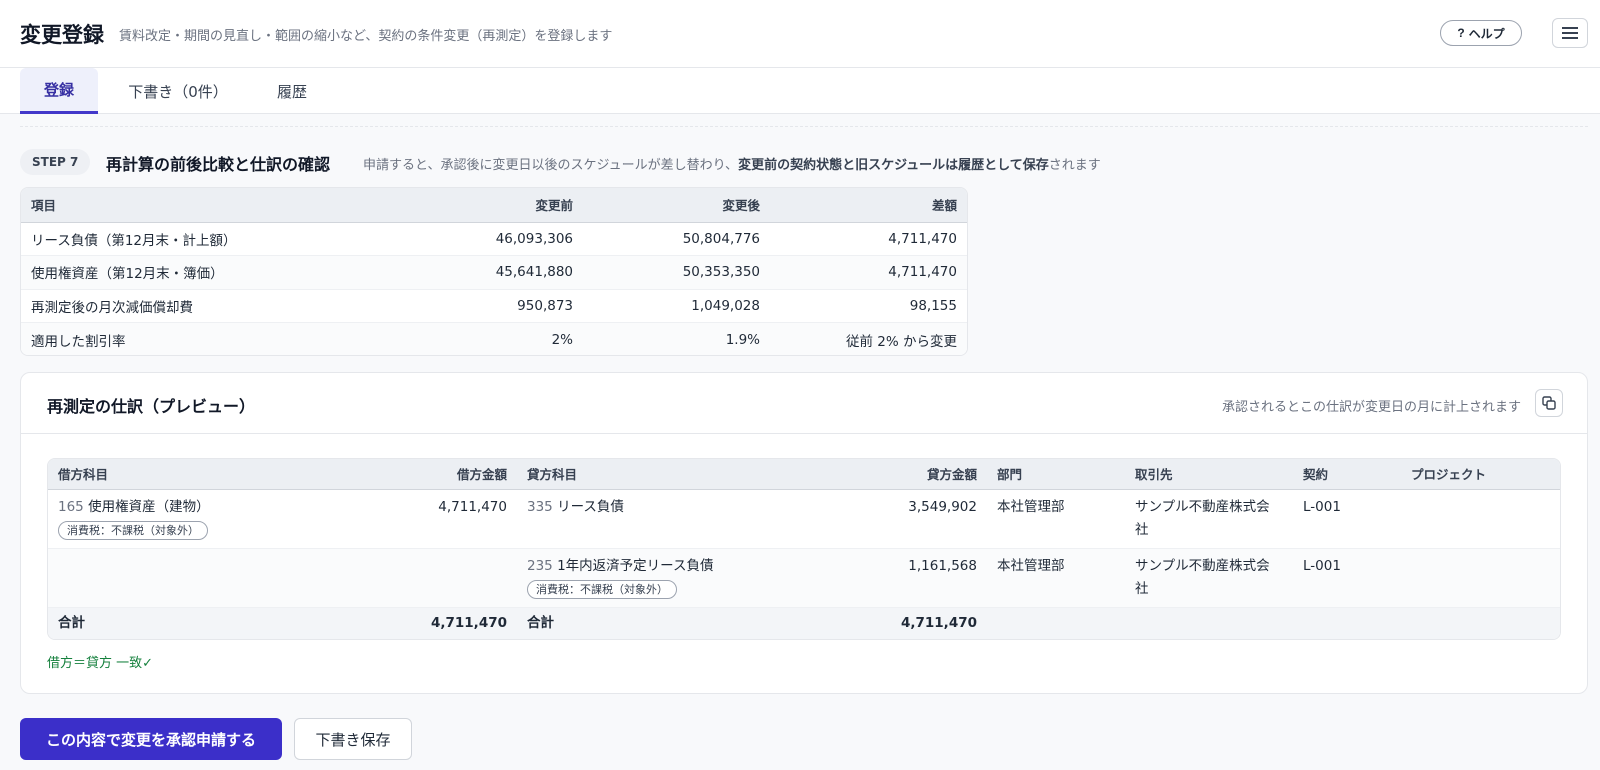  What do you see at coordinates (540, 506) in the screenshot?
I see `credit-account-code: 335` at bounding box center [540, 506].